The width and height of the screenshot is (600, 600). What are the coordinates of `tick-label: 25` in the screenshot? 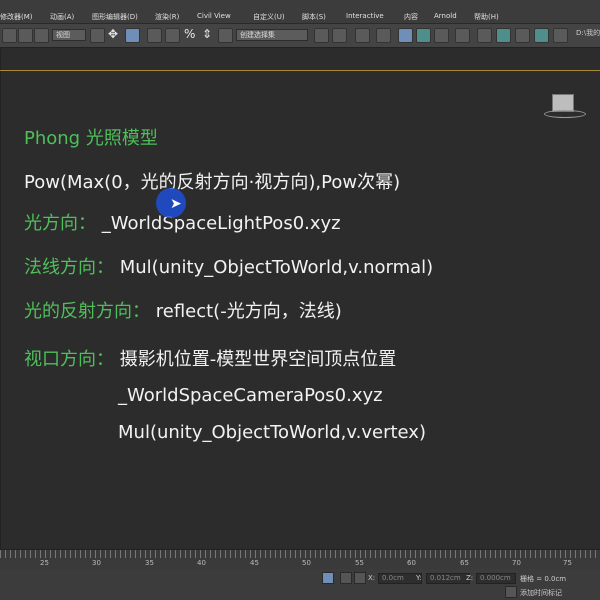 It's located at (44, 563).